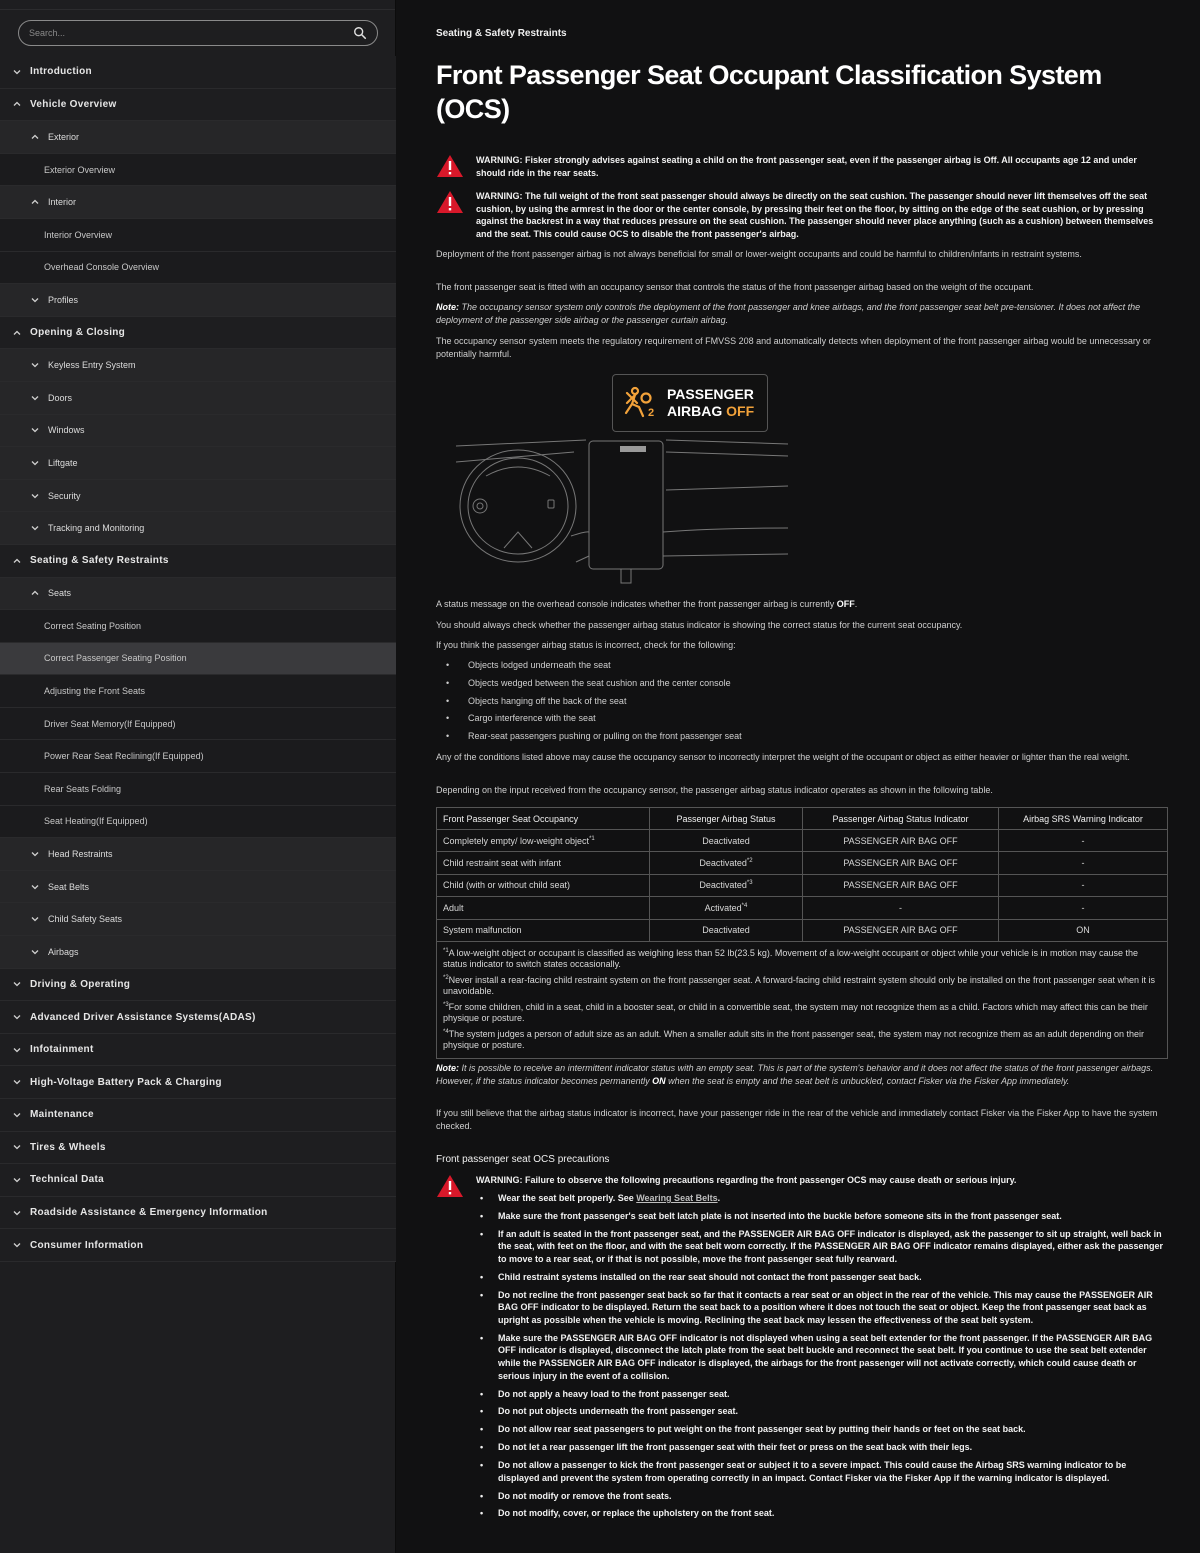 The image size is (1200, 1553). What do you see at coordinates (198, 659) in the screenshot?
I see `sidebar-item-correct-passenger-seating-position: Correct Passenger Seating Position` at bounding box center [198, 659].